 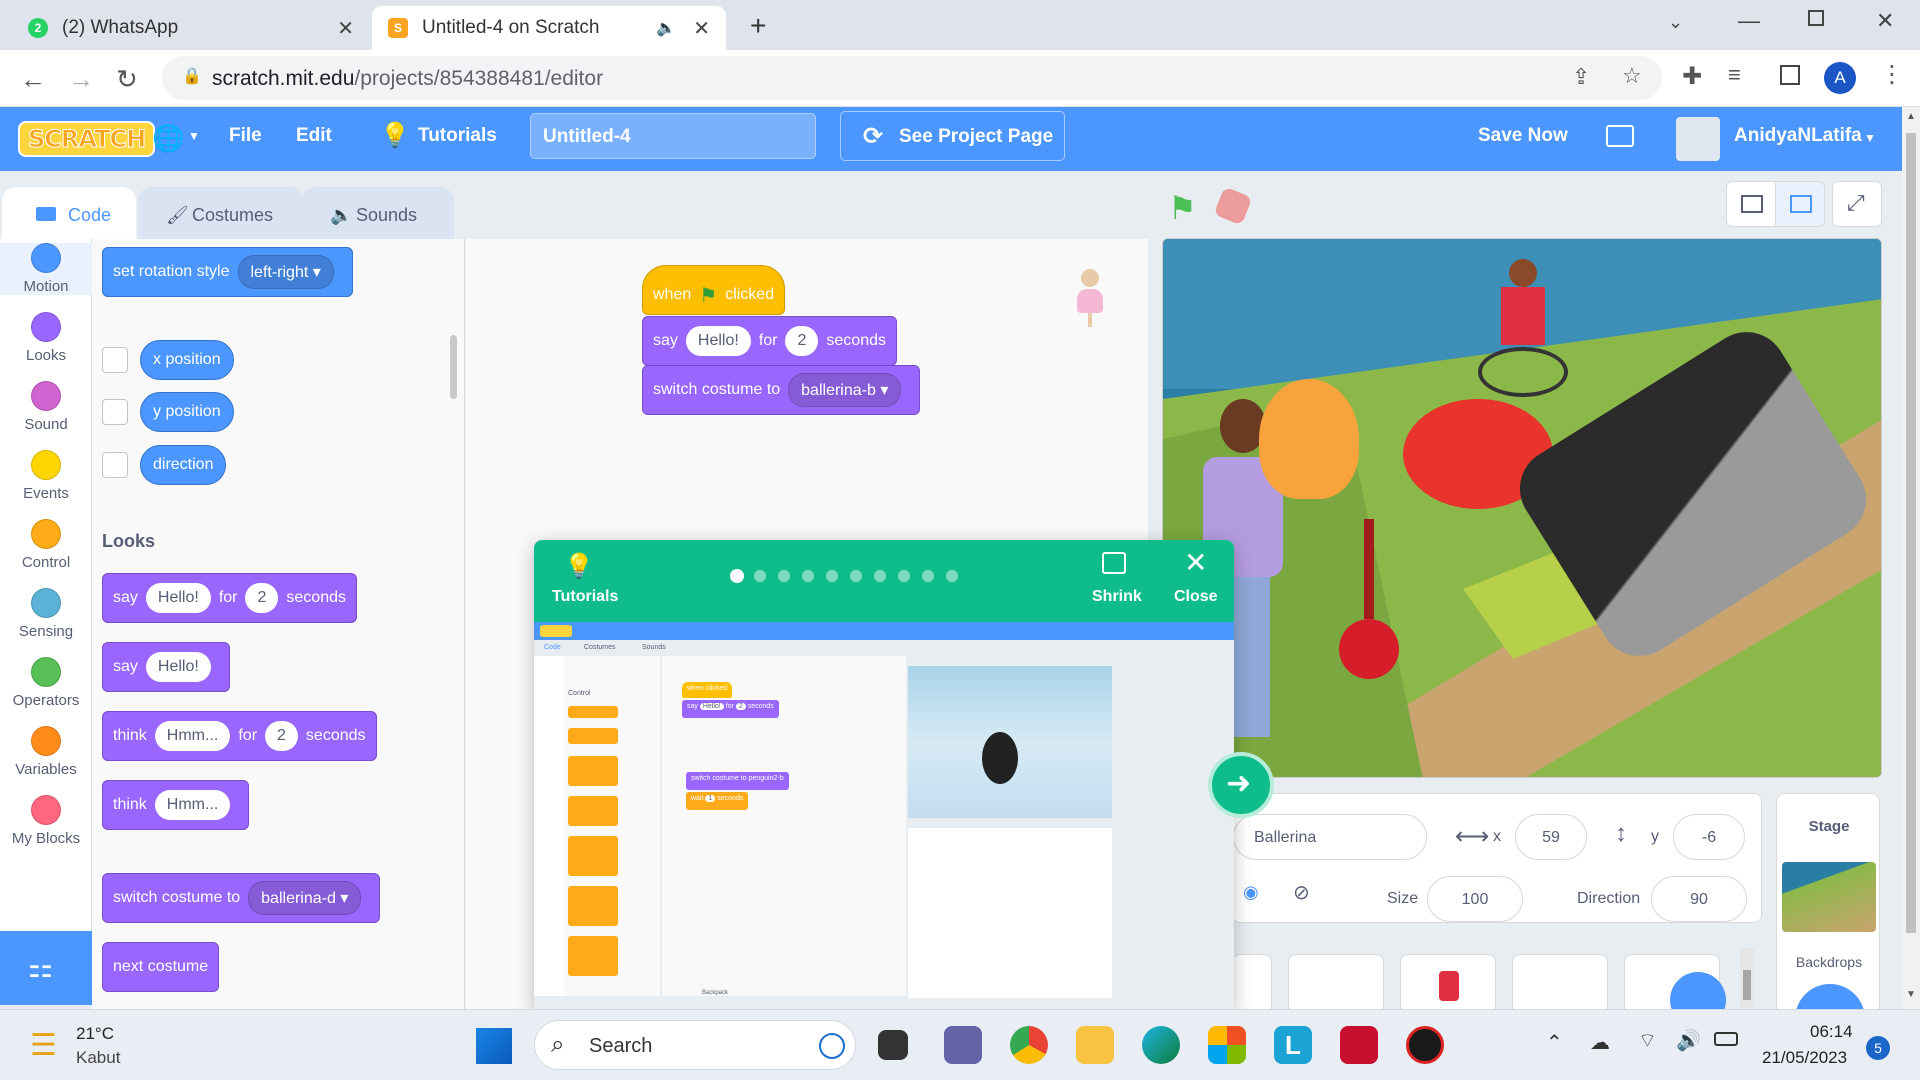 What do you see at coordinates (115, 465) in the screenshot?
I see `direction-checkbox` at bounding box center [115, 465].